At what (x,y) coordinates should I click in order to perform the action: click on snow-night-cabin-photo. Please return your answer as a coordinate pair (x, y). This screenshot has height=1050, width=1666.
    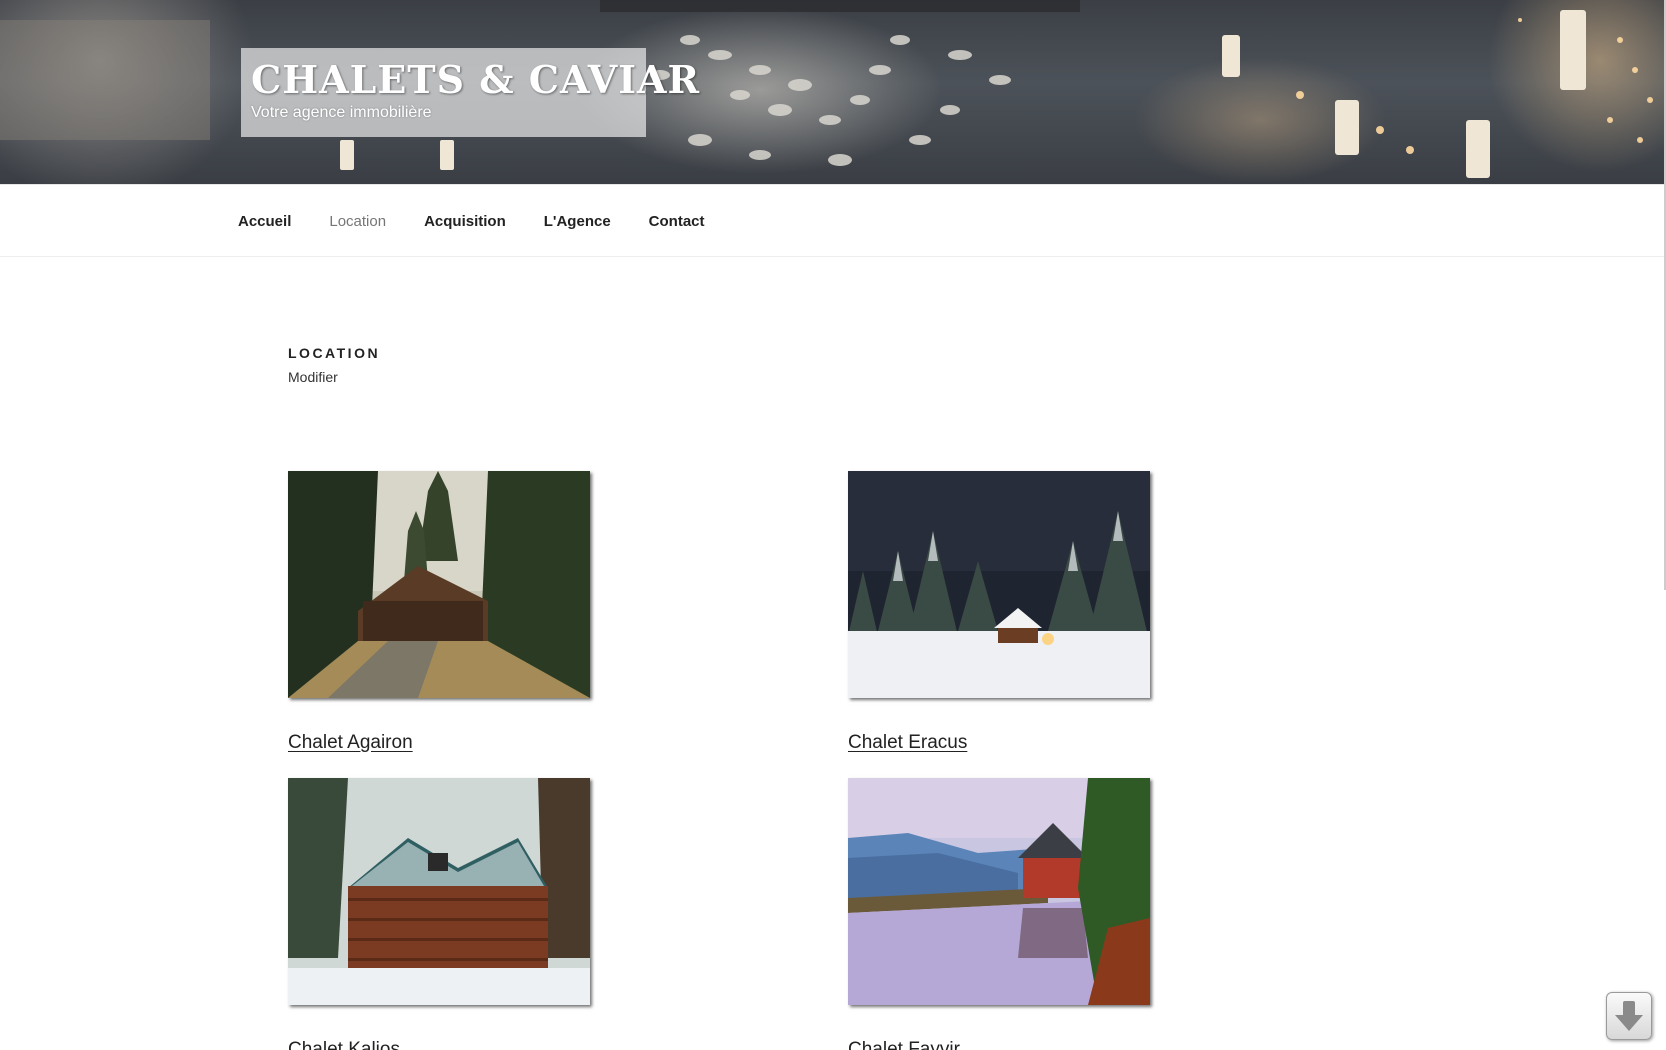
    Looking at the image, I should click on (999, 584).